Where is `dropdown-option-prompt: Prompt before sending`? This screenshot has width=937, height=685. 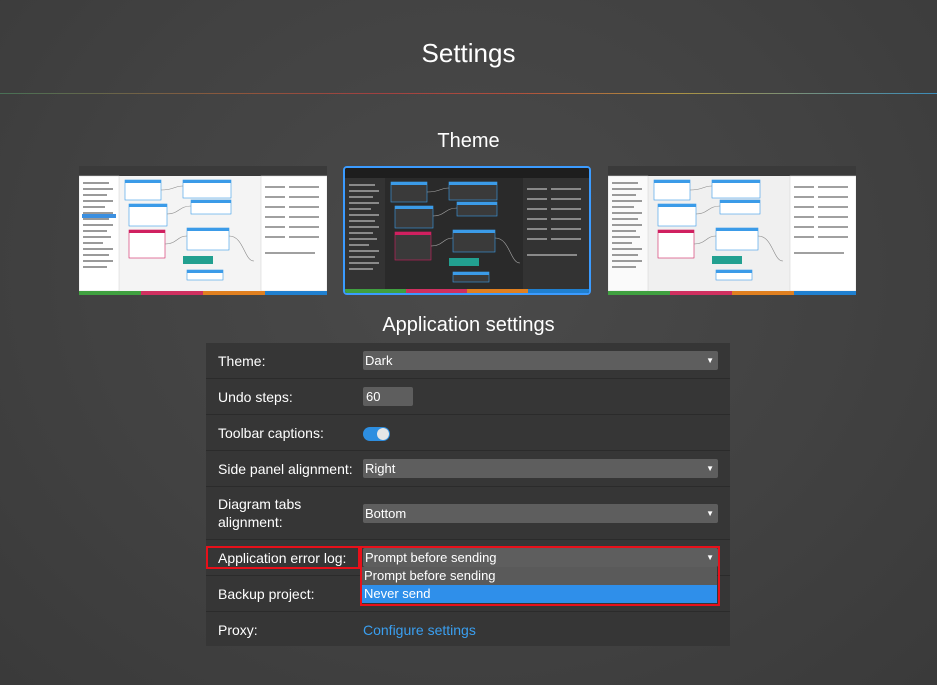
dropdown-option-prompt: Prompt before sending is located at coordinates (539, 576).